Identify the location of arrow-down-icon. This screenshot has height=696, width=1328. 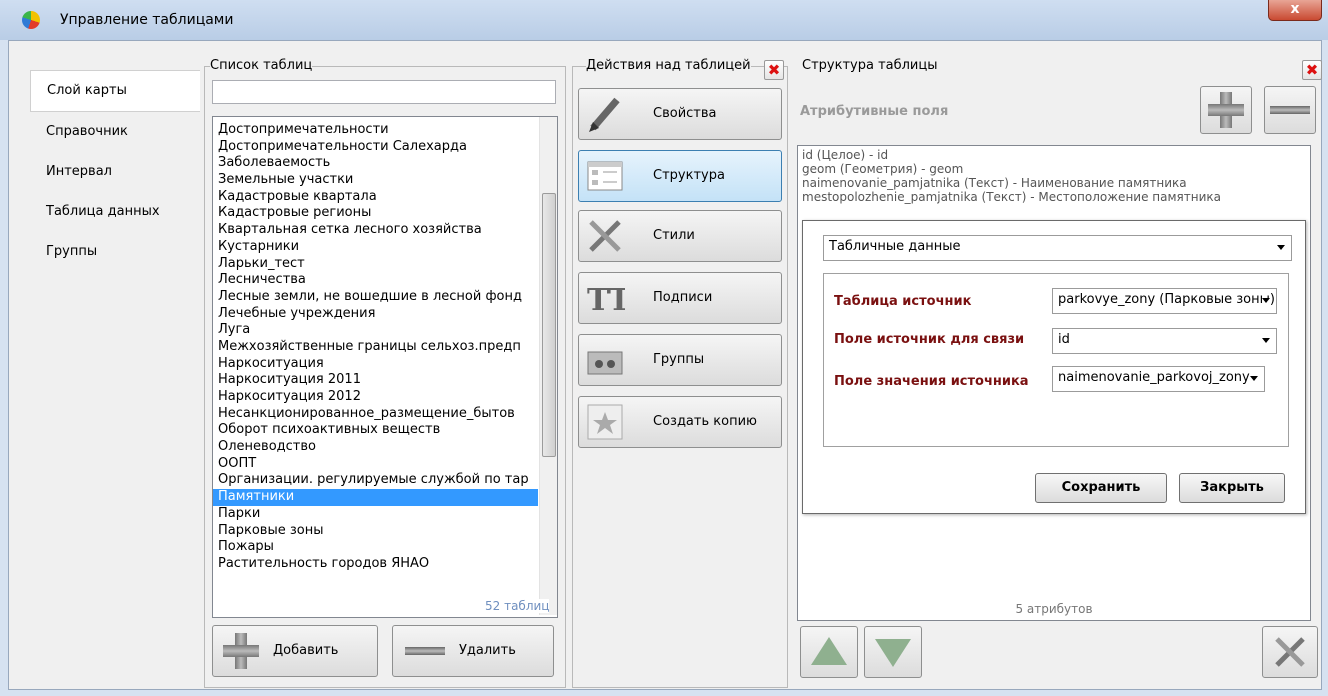
(893, 653).